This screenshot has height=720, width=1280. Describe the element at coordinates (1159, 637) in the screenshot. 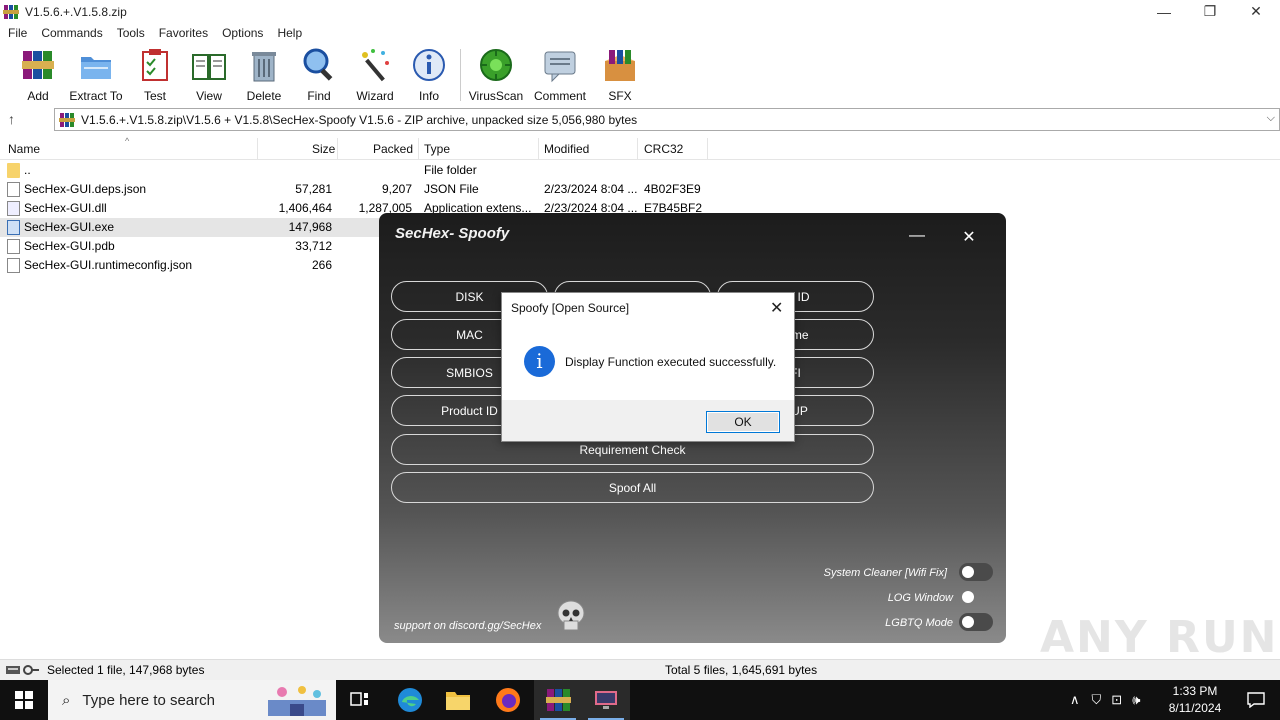

I see `anyrun-watermark: ANY RUN` at that location.